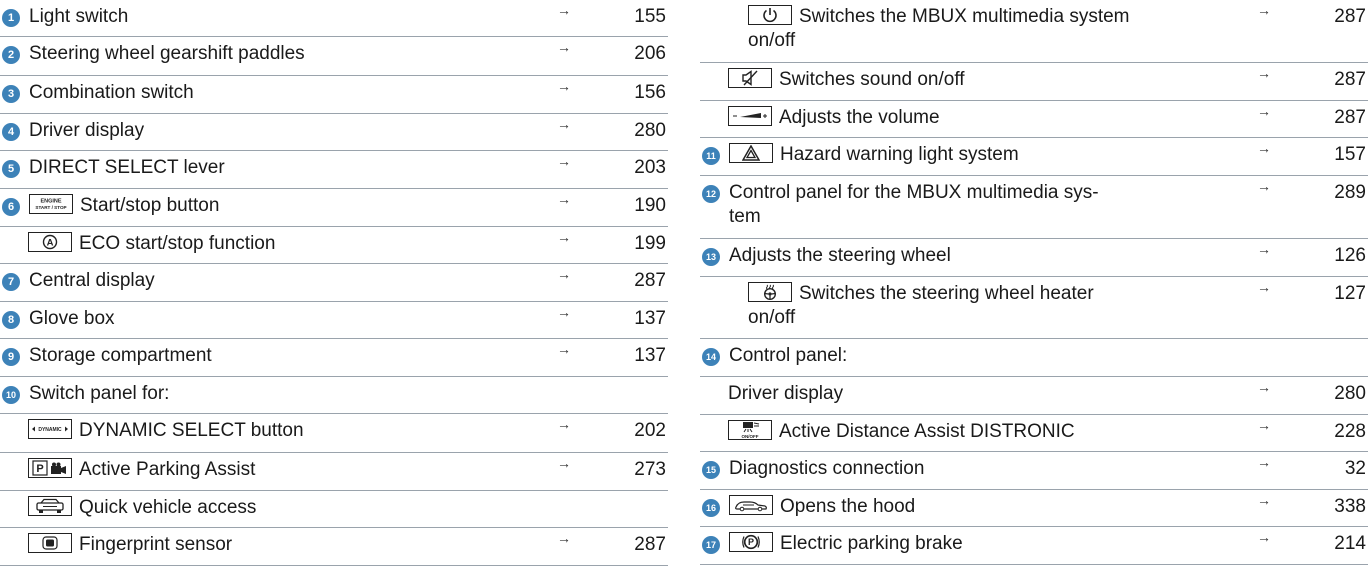  Describe the element at coordinates (11, 282) in the screenshot. I see `callout-number-badge: 7` at that location.